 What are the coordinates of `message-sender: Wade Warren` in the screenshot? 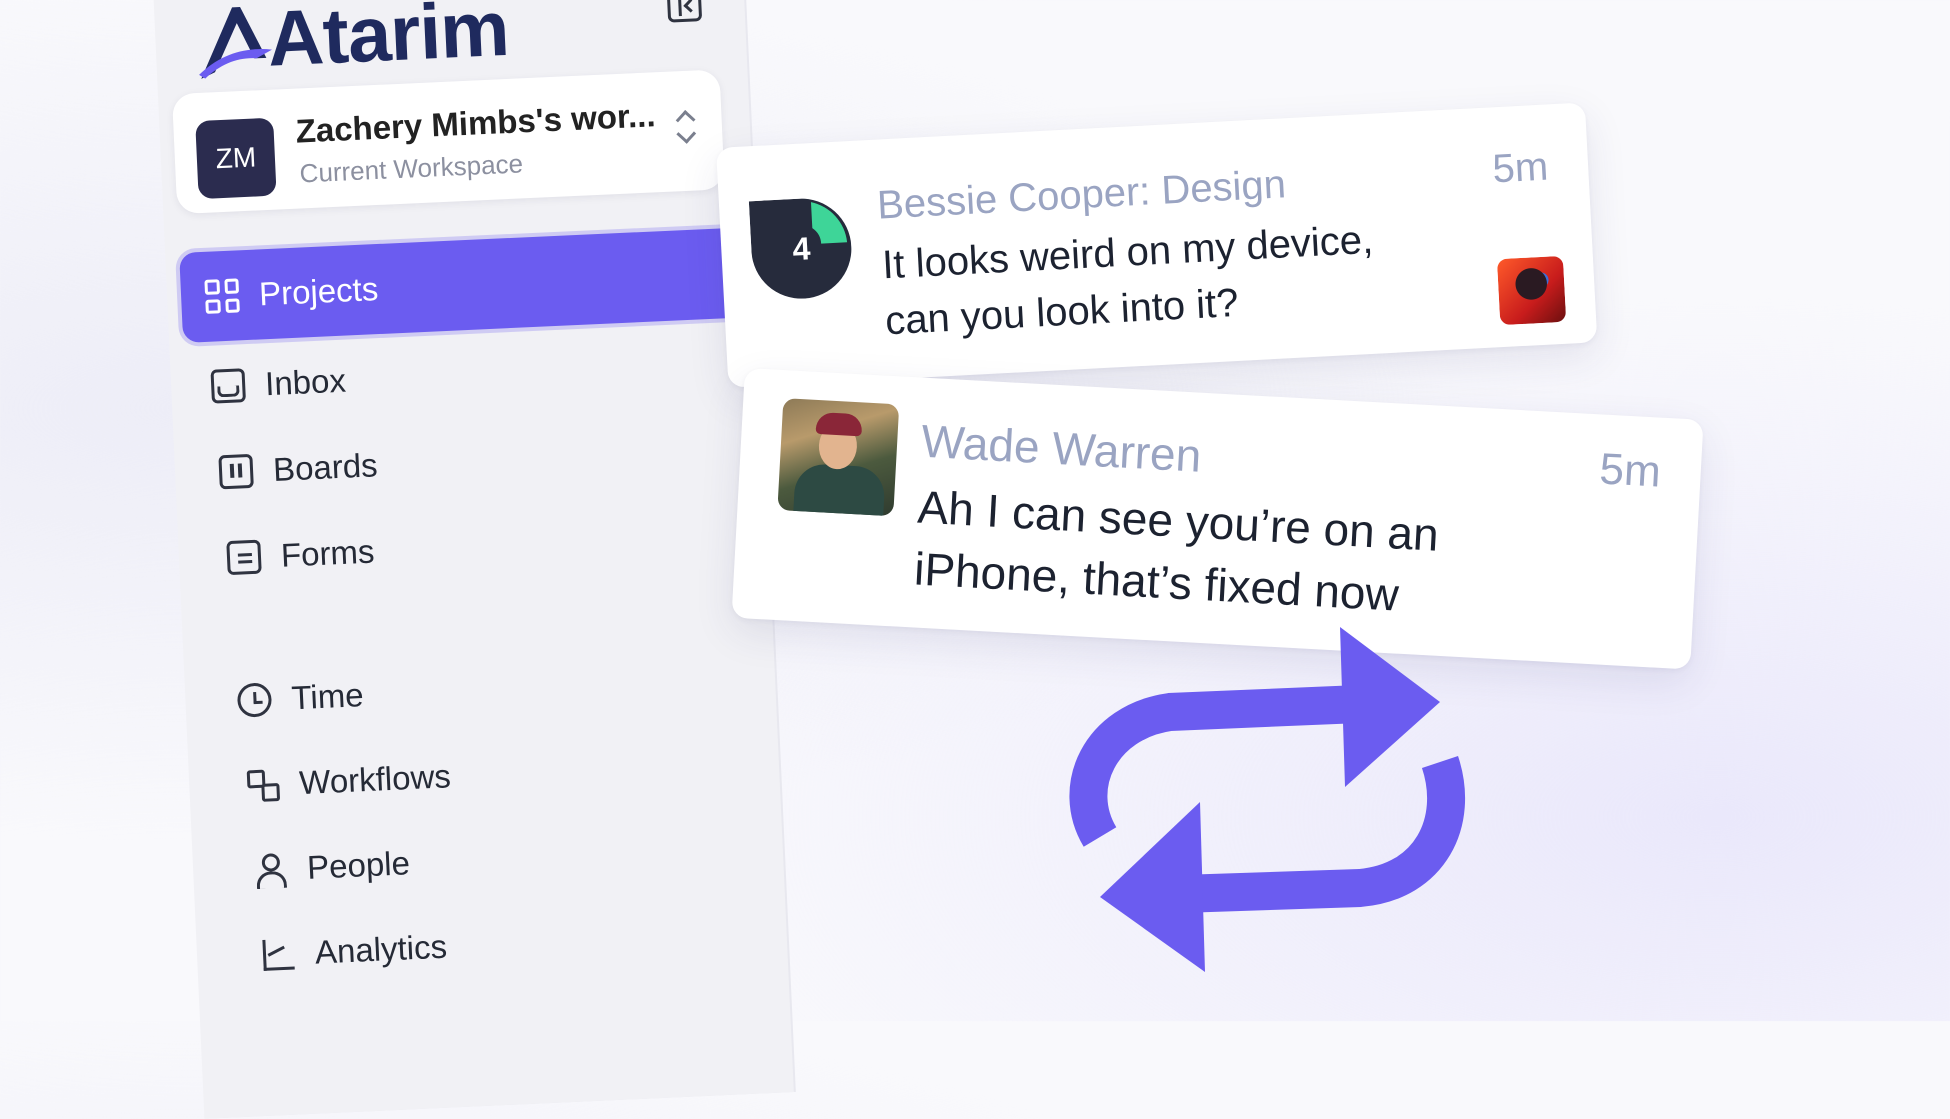 It's located at (1061, 448).